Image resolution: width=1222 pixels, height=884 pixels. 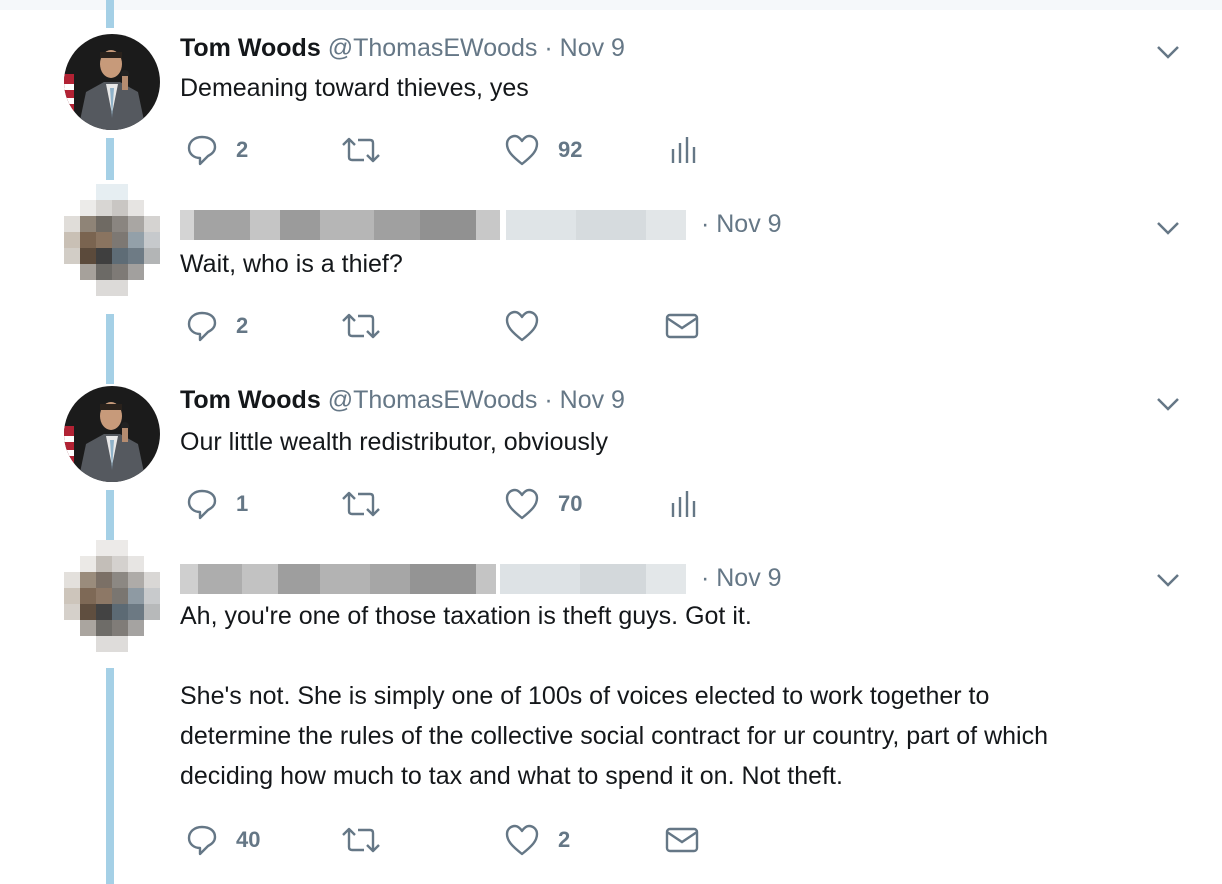 I want to click on thread-line, so click(x=110, y=14).